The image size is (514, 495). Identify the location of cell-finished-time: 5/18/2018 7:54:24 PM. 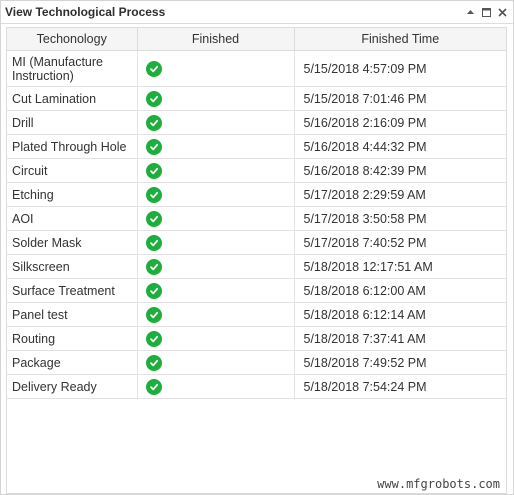
(400, 386).